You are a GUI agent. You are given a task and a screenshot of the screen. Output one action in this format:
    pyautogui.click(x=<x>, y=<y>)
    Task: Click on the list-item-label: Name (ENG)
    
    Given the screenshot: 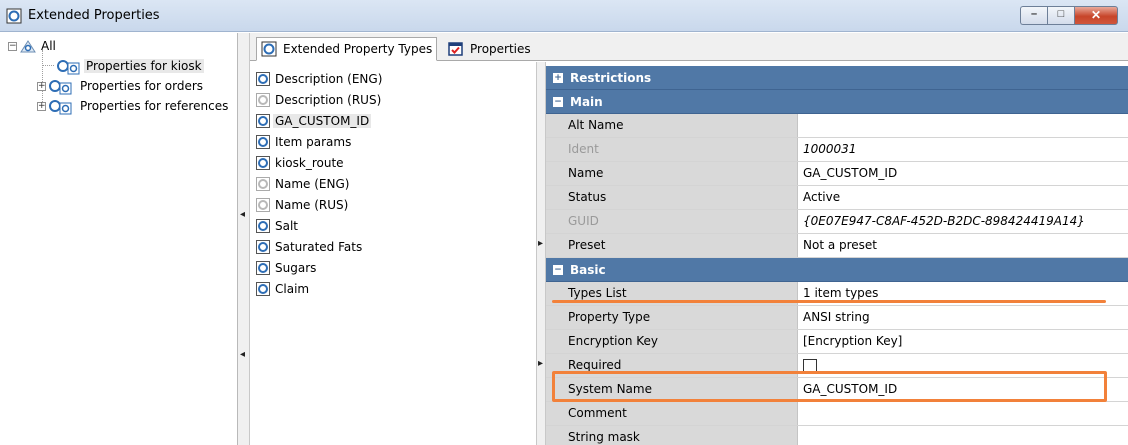 What is the action you would take?
    pyautogui.click(x=312, y=184)
    